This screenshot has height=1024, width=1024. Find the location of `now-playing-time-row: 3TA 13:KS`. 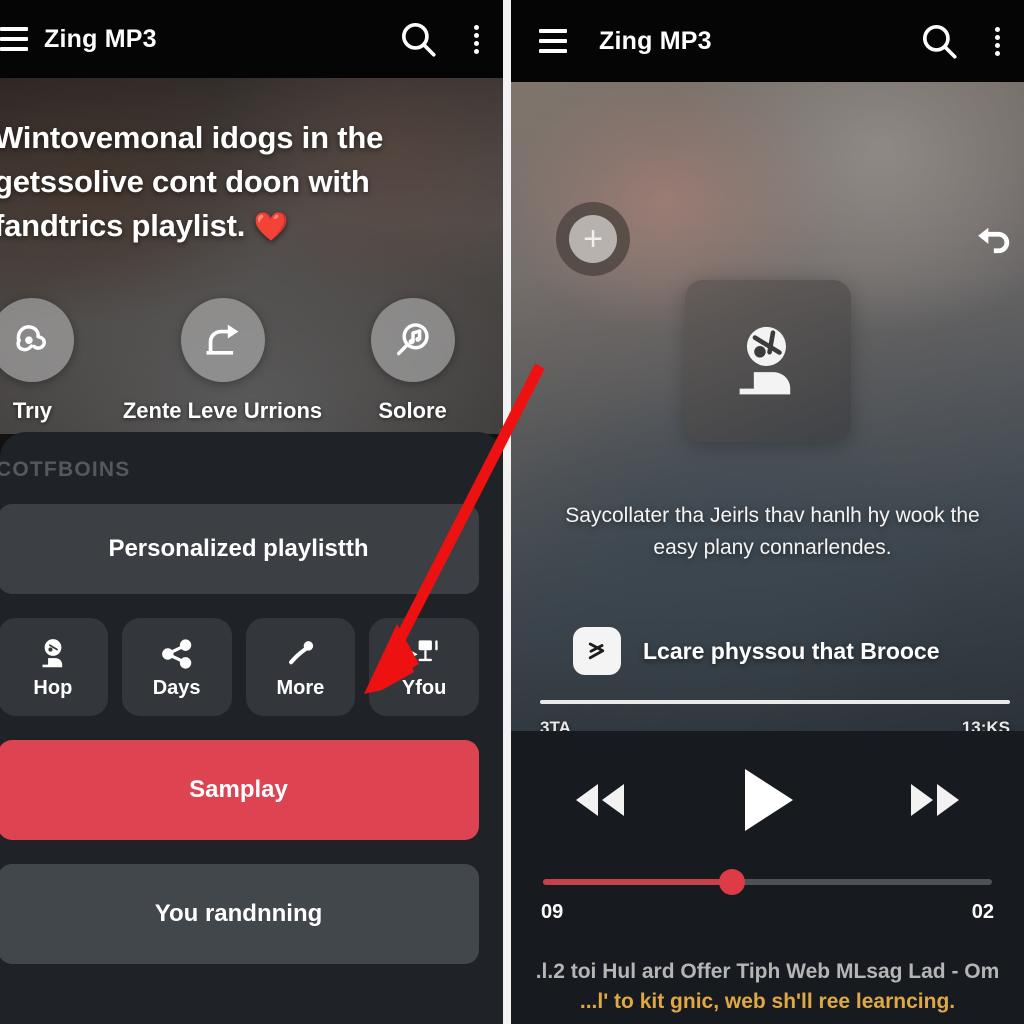

now-playing-time-row: 3TA 13:KS is located at coordinates (775, 724).